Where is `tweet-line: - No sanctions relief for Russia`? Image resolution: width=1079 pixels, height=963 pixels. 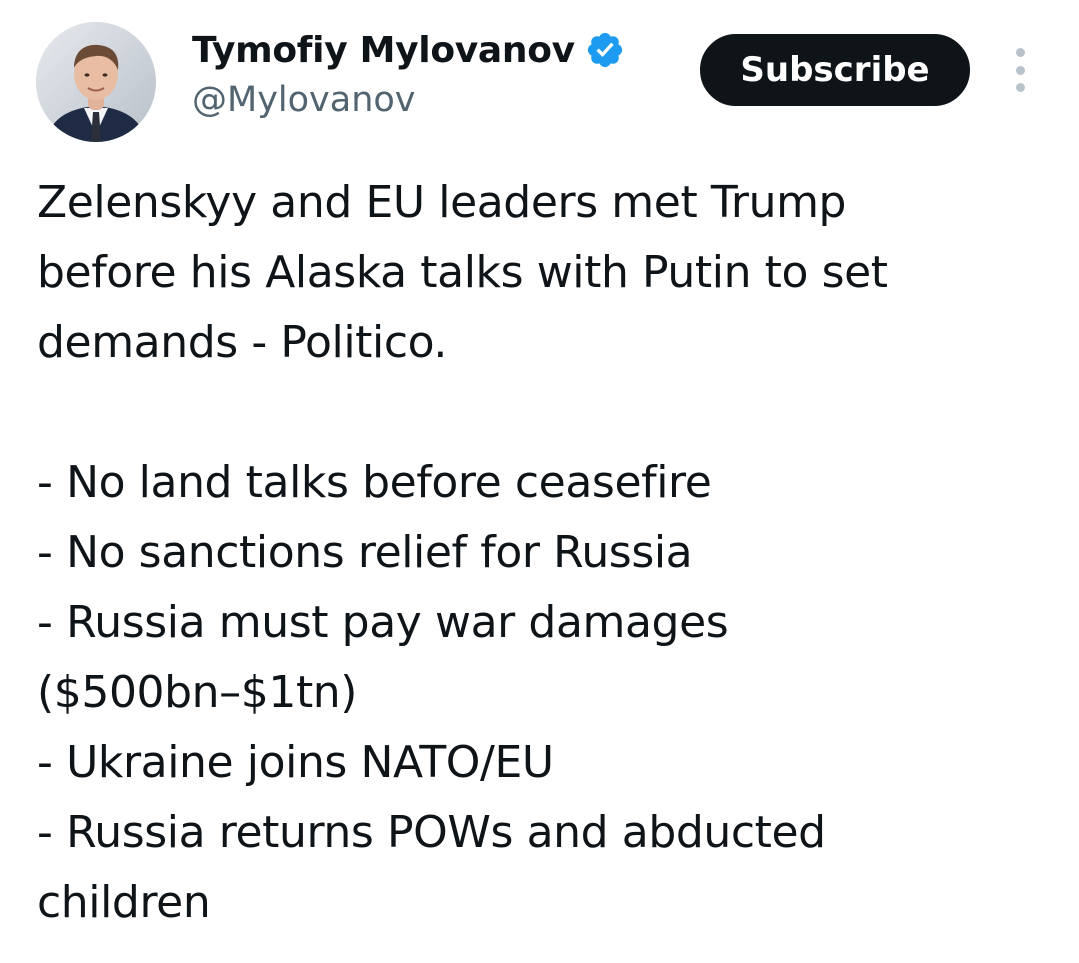 tweet-line: - No sanctions relief for Russia is located at coordinates (365, 552).